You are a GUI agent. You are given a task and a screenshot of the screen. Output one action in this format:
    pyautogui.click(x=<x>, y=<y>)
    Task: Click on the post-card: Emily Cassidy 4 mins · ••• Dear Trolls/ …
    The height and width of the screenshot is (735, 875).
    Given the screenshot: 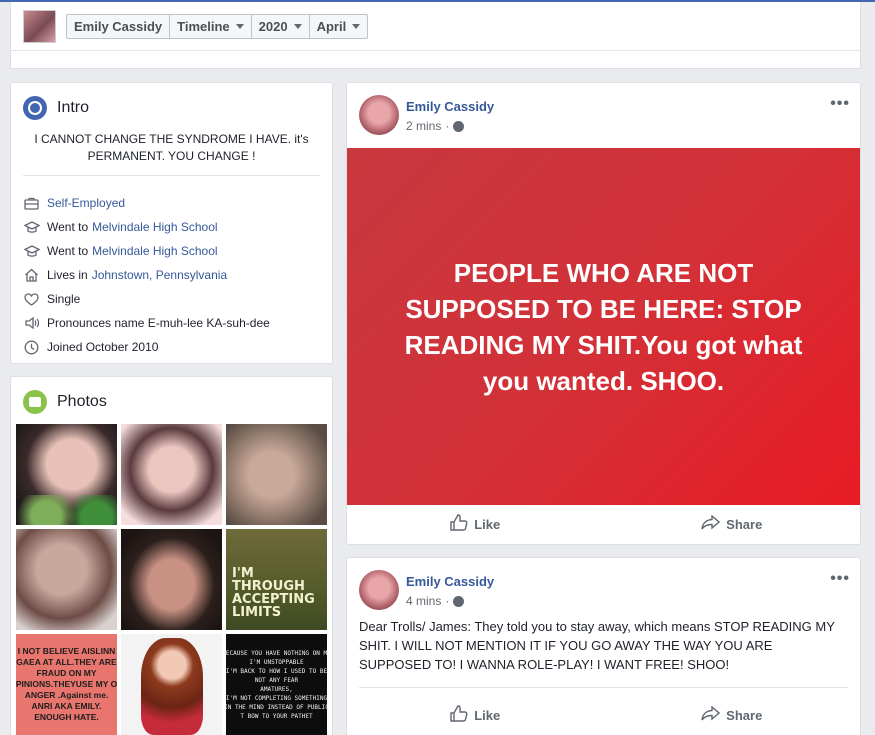 What is the action you would take?
    pyautogui.click(x=603, y=646)
    